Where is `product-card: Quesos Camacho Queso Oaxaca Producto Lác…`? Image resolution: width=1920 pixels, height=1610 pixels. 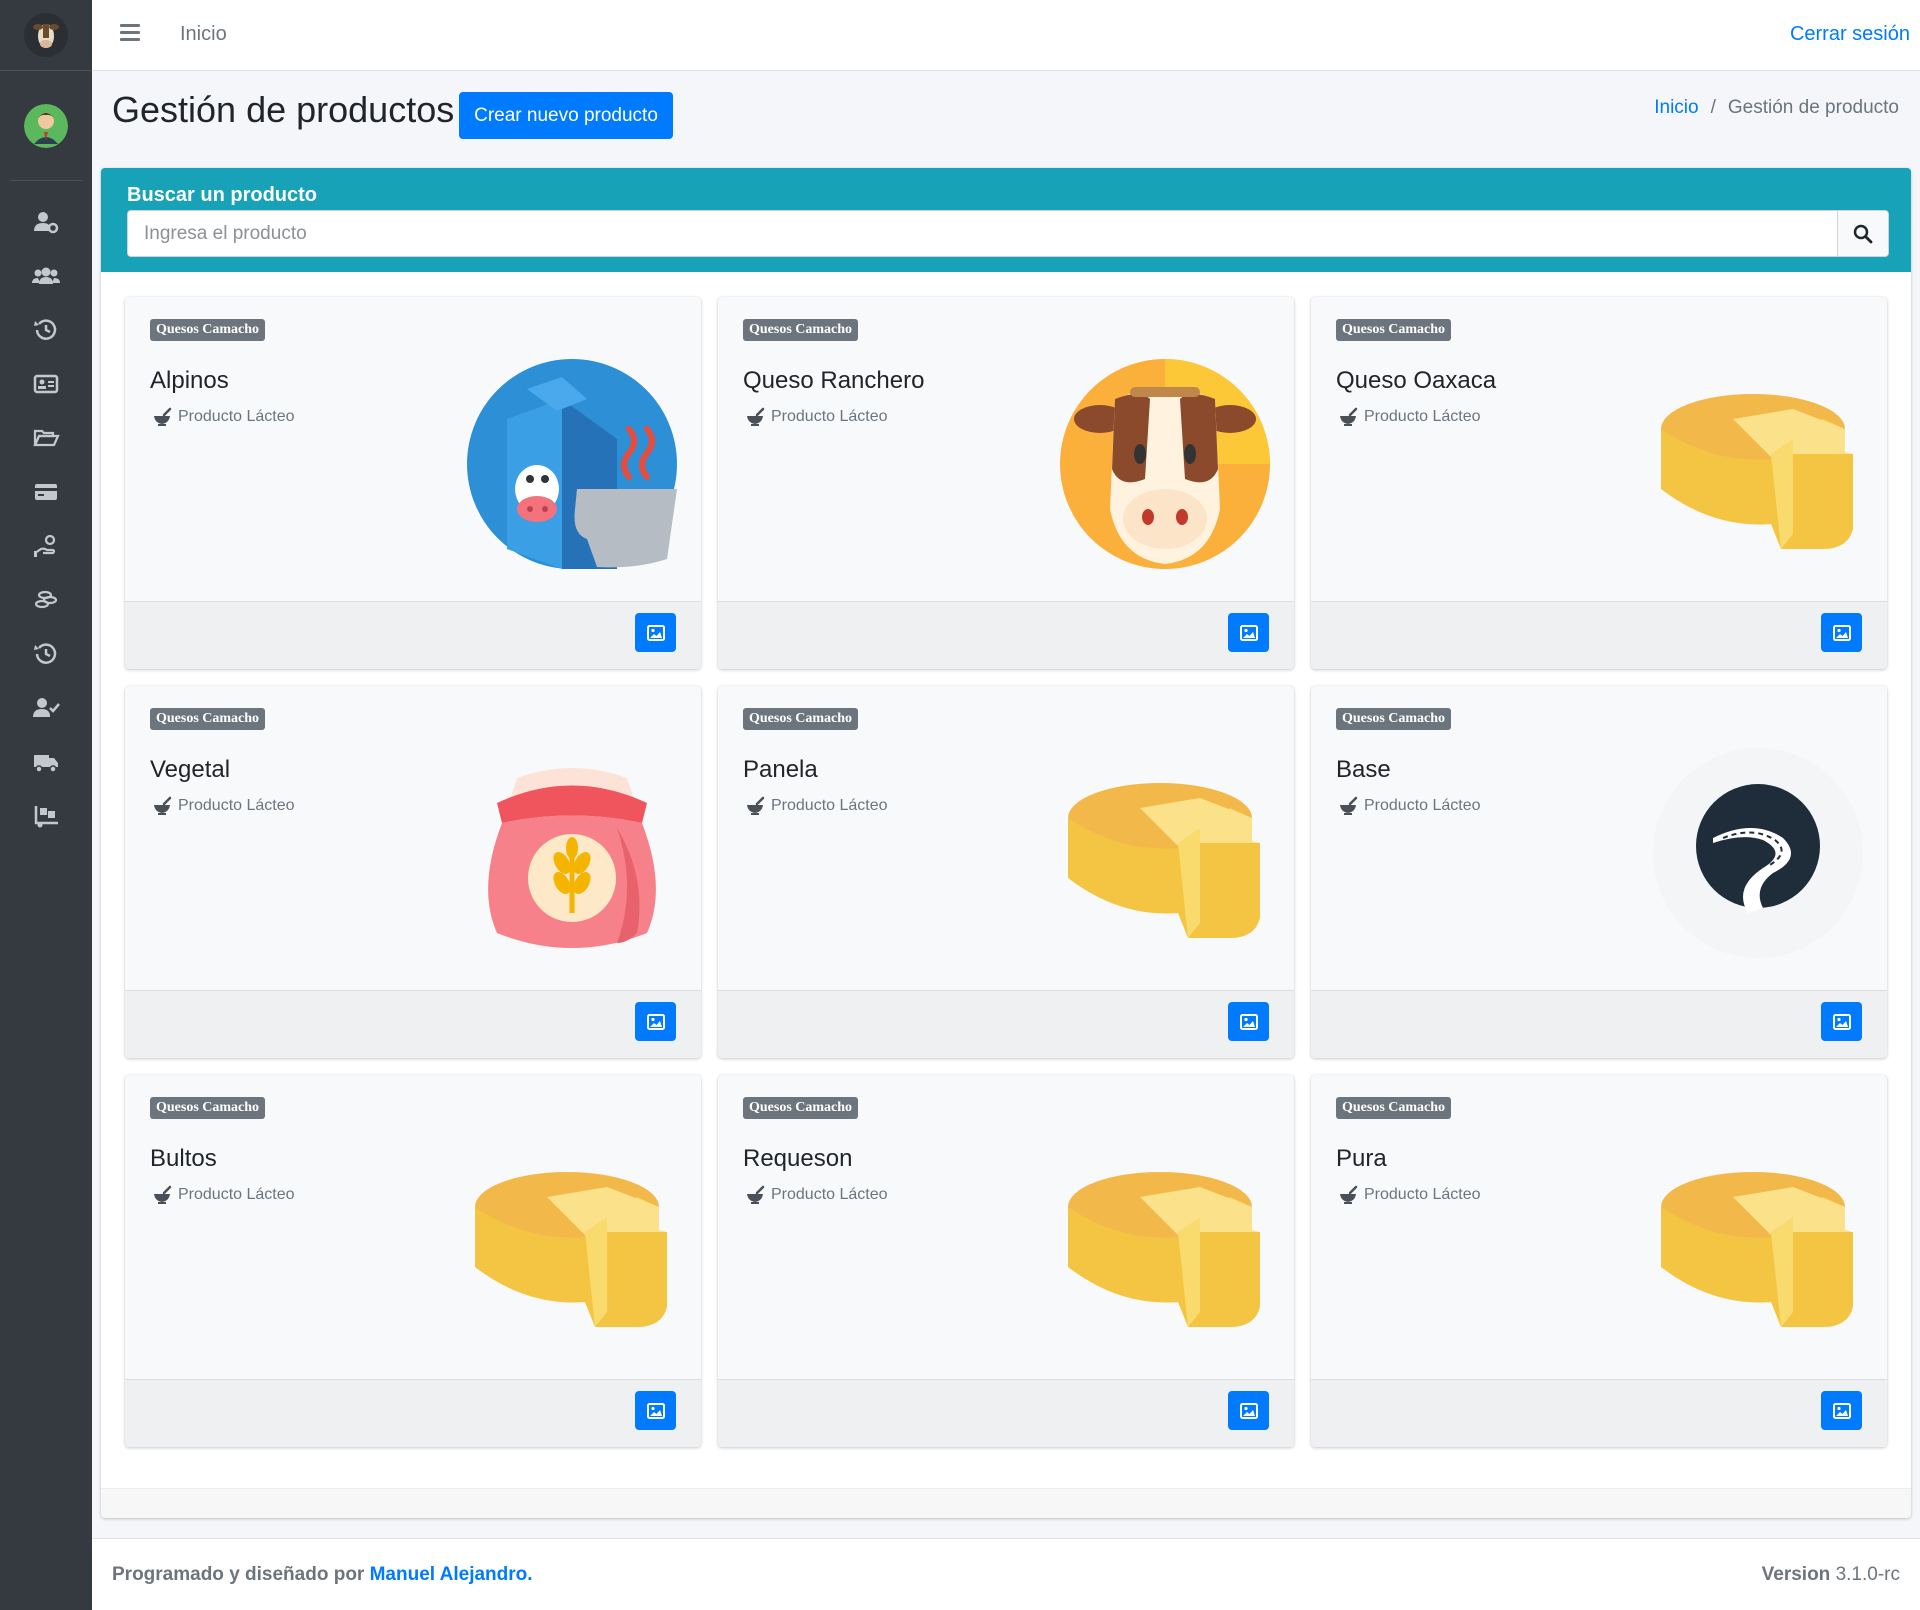 product-card: Quesos Camacho Queso Oaxaca Producto Lác… is located at coordinates (1599, 483).